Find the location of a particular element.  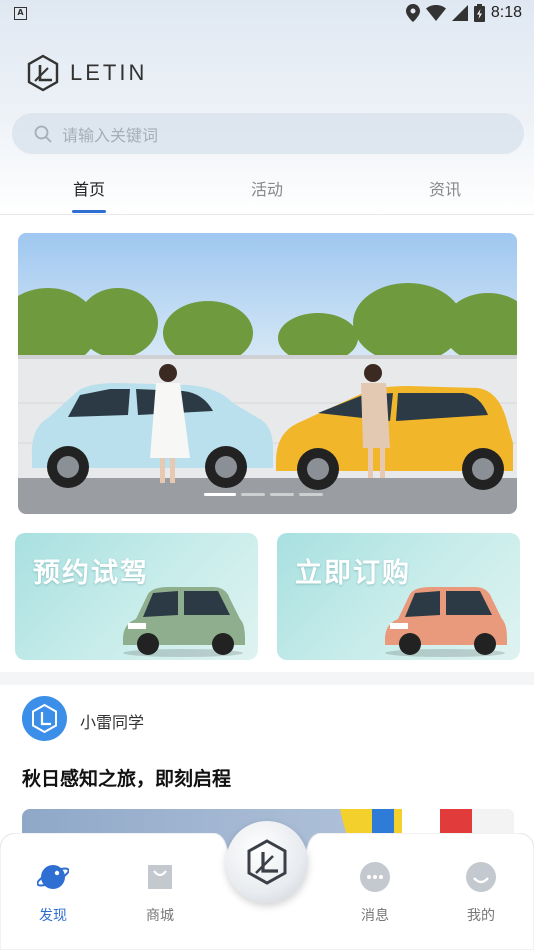

wifi-icon is located at coordinates (435, 13).